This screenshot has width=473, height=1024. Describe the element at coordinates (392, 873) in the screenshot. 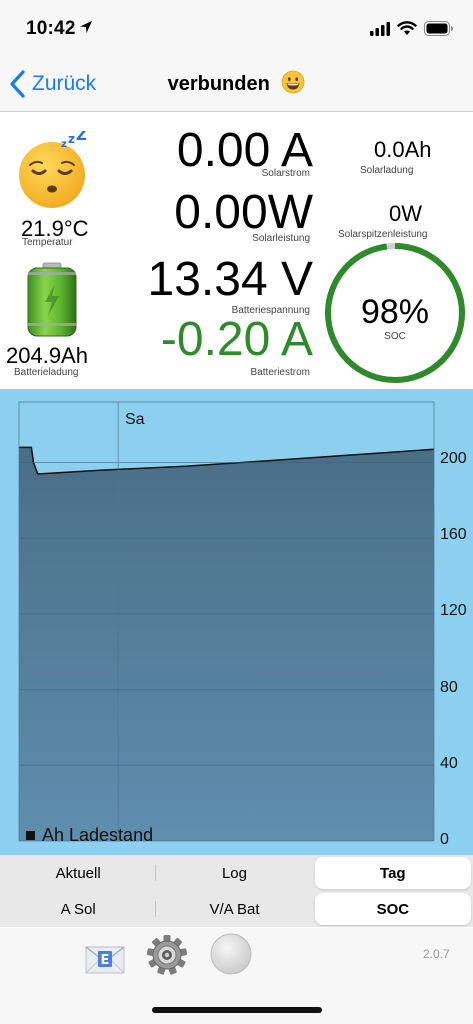

I see `segment-tag: Tag` at that location.